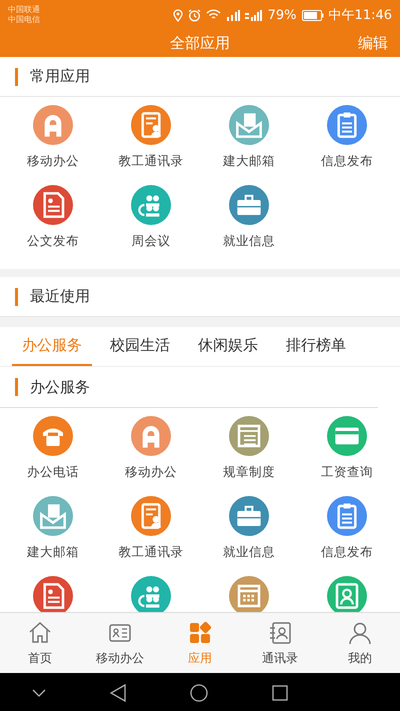  Describe the element at coordinates (53, 241) in the screenshot. I see `app-label: 公文发布` at that location.